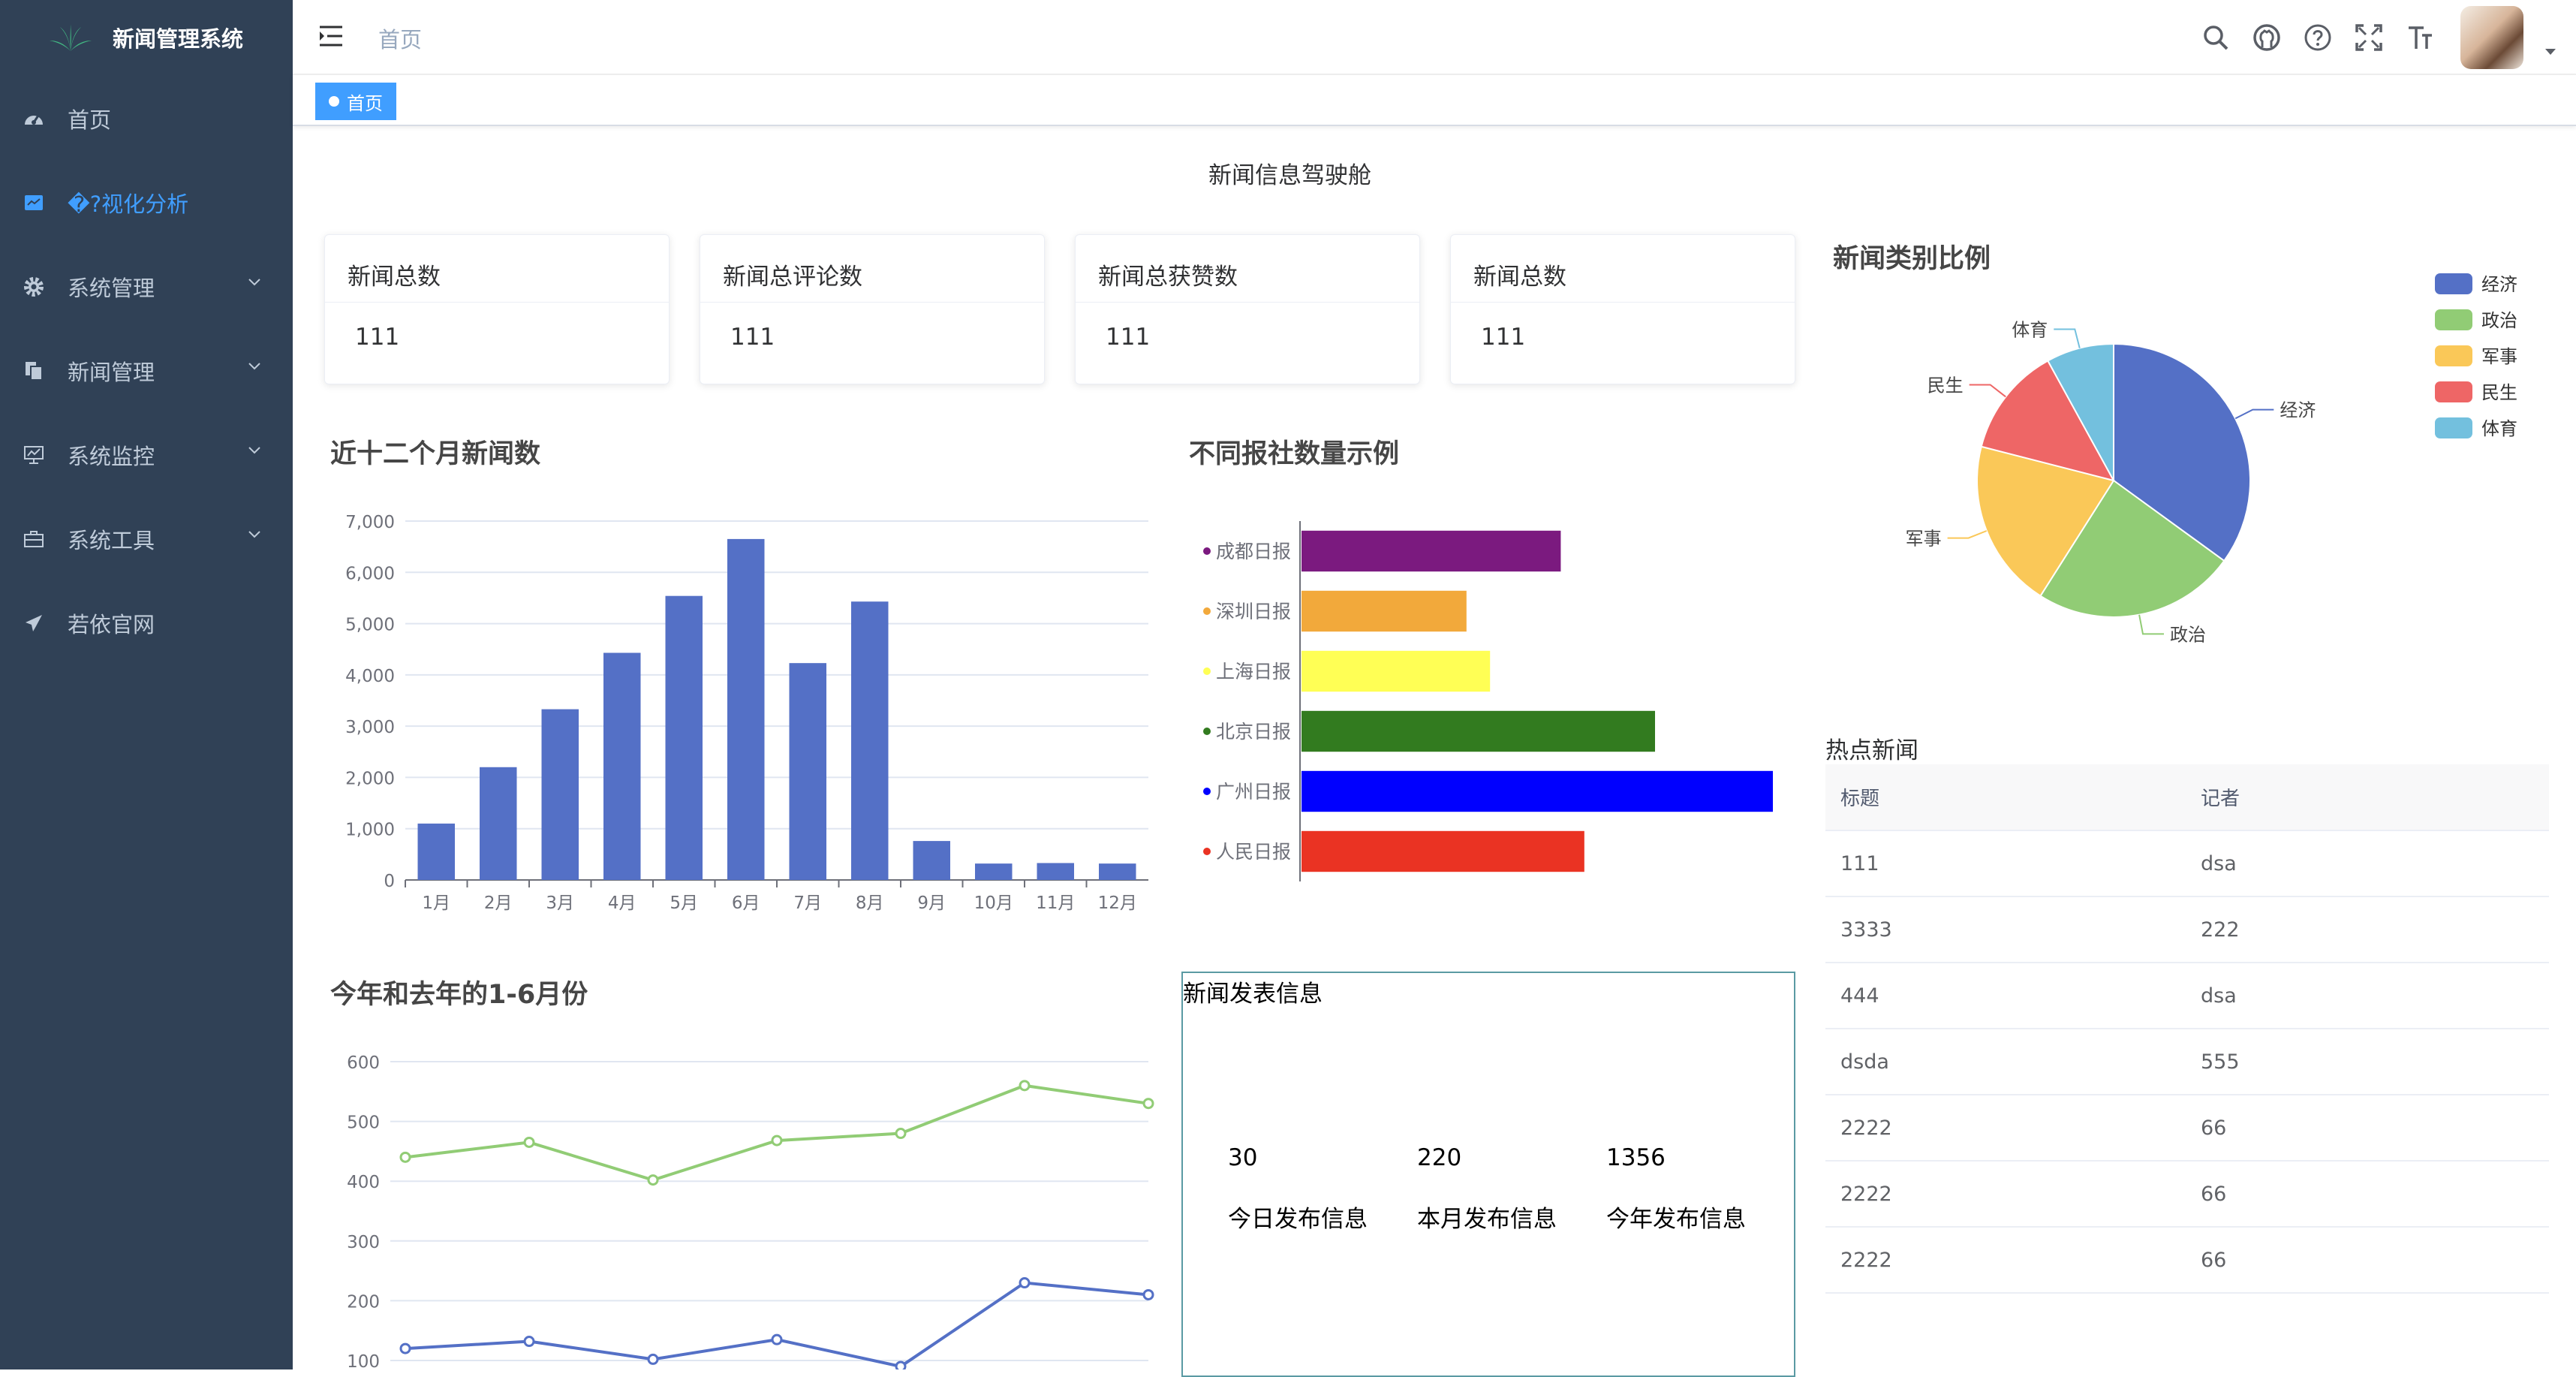  I want to click on chevron-down-icon, so click(254, 450).